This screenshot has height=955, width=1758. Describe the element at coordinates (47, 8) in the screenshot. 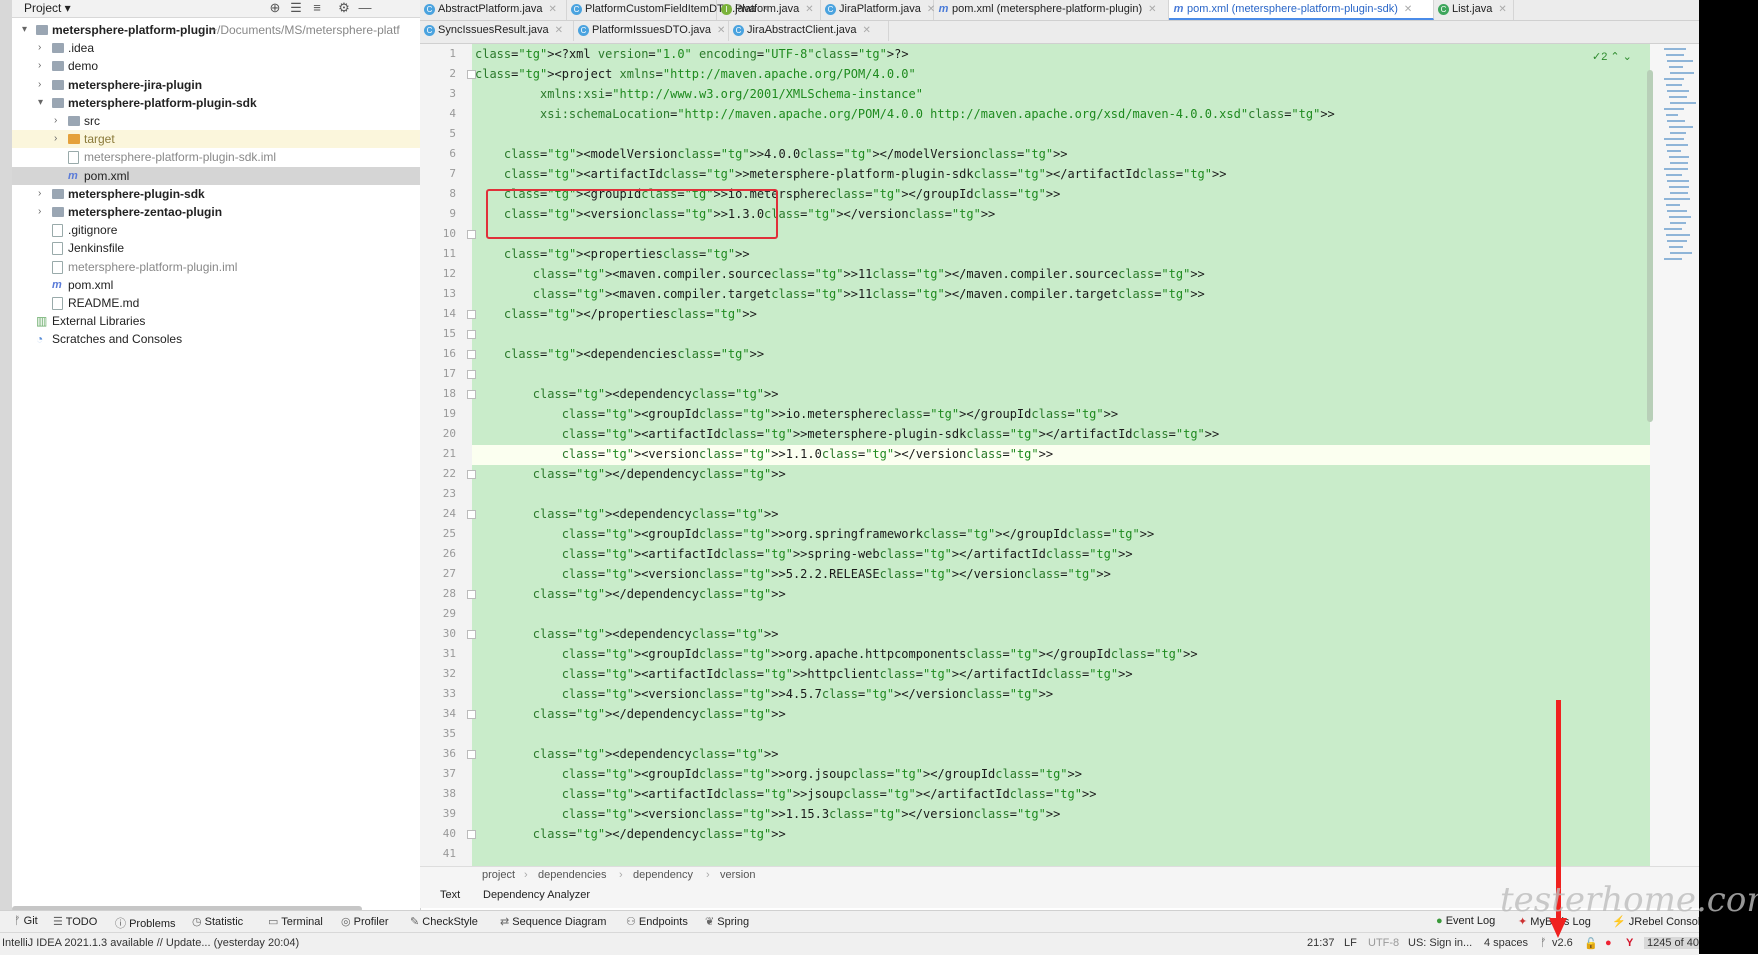

I see `project-view-dropdown: Project ▾` at that location.